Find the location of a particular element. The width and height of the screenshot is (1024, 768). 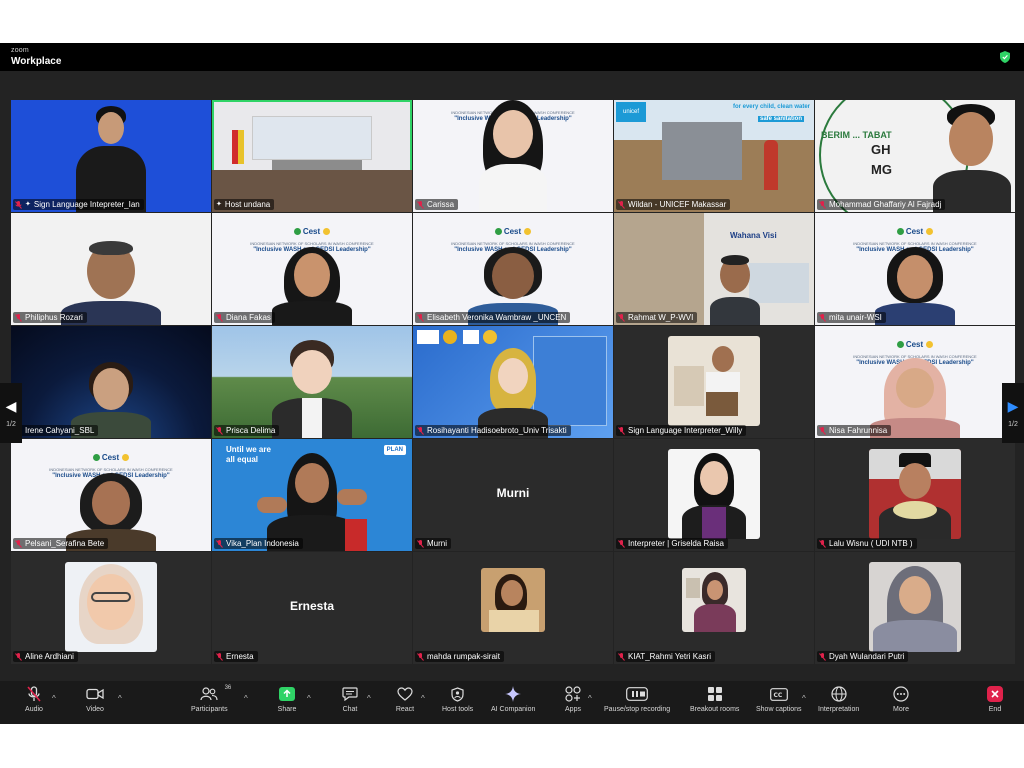

video-tile: Philiphus Rozari is located at coordinates (111, 269).